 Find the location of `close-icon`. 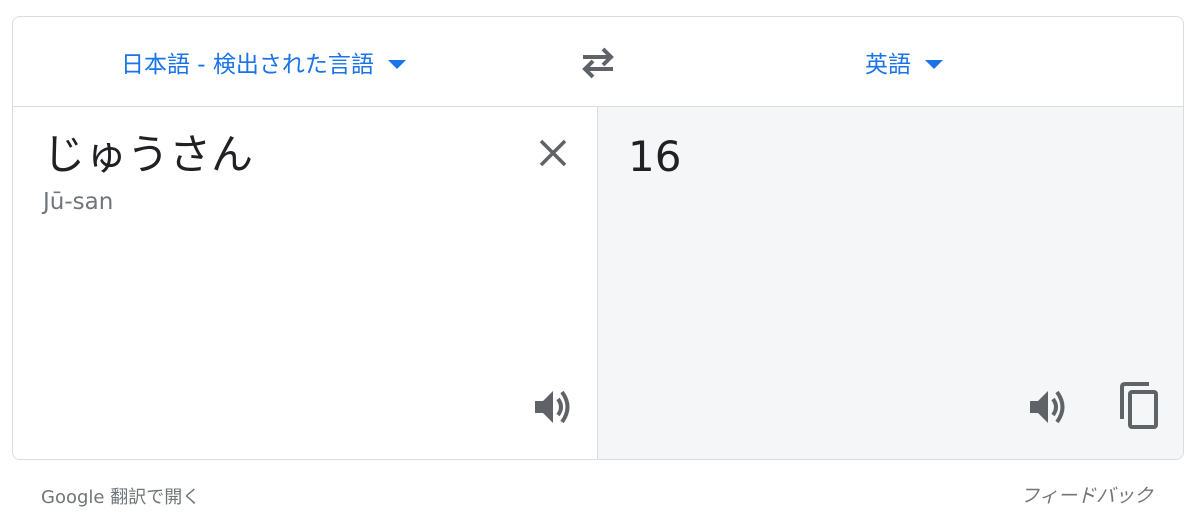

close-icon is located at coordinates (553, 153).